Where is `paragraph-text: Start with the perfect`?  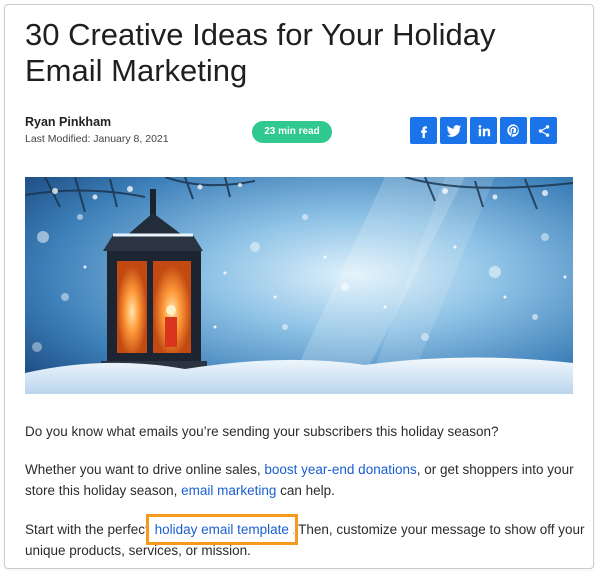 paragraph-text: Start with the perfect is located at coordinates (89, 529).